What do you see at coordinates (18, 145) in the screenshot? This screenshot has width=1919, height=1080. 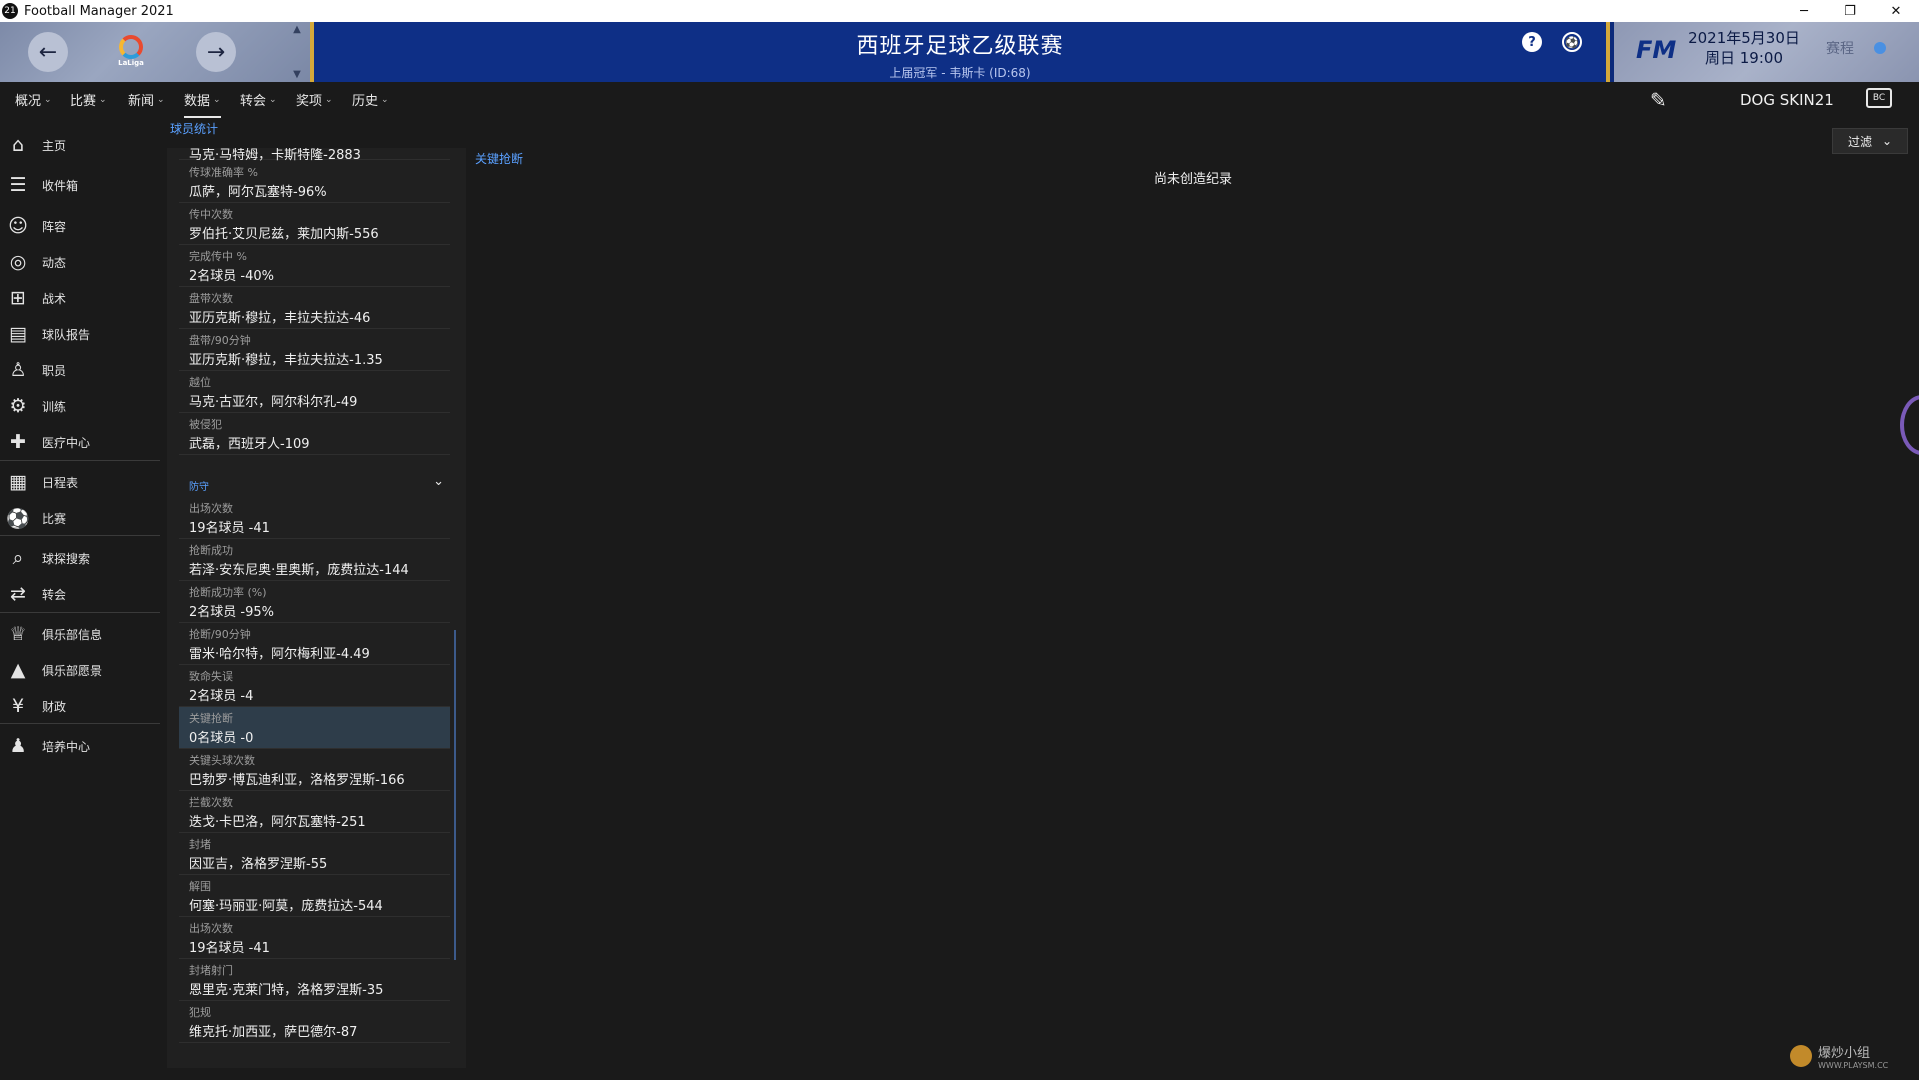 I see `home-icon: ⌂` at bounding box center [18, 145].